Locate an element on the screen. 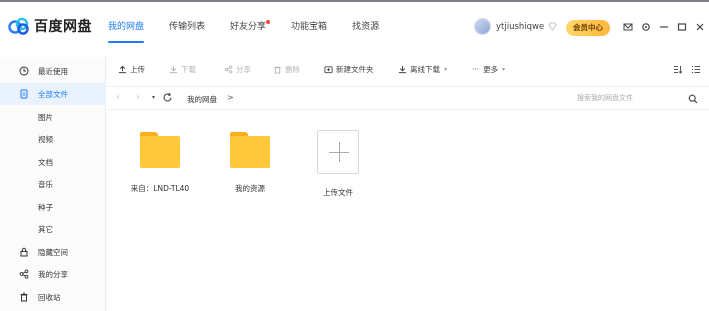 The image size is (709, 311). offline-download-button: 离线下载 ▾ is located at coordinates (422, 69).